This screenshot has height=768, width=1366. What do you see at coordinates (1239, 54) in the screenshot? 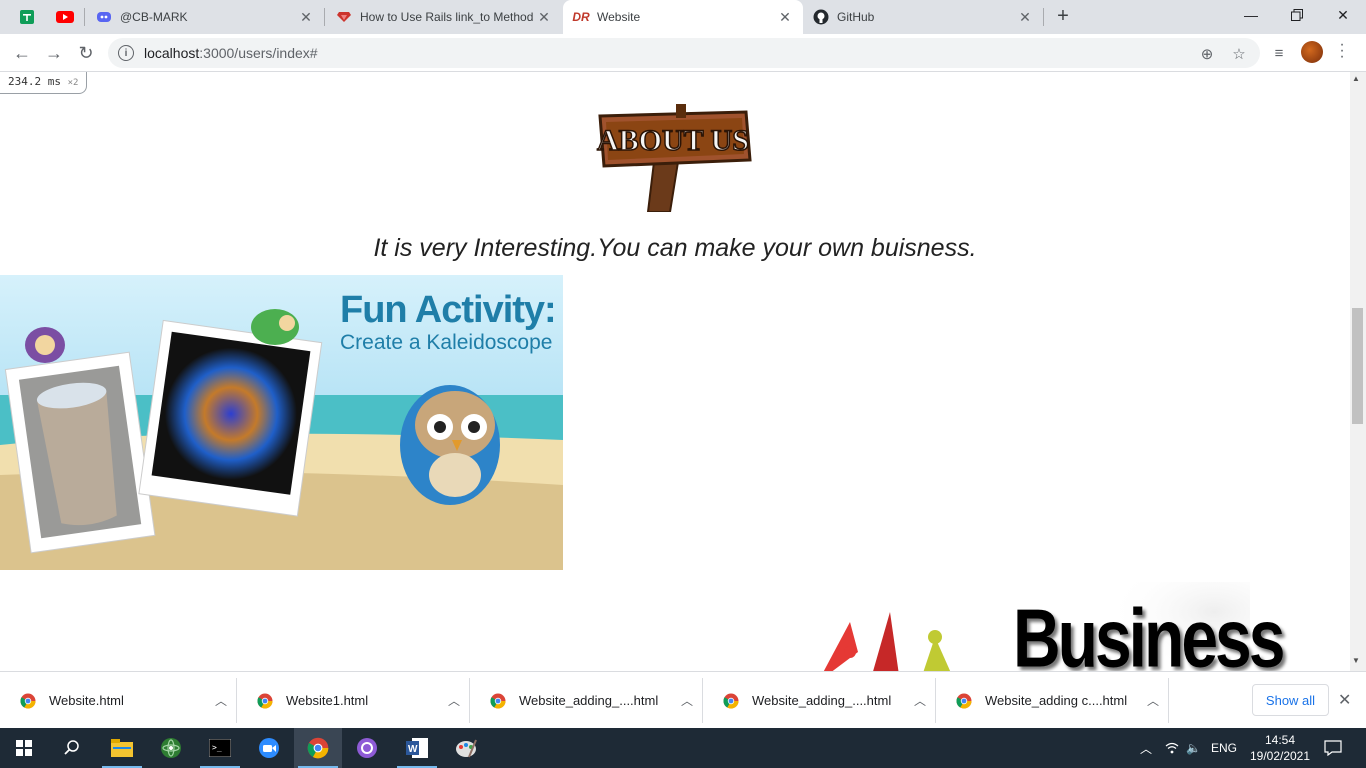
I see `star-icon: ☆` at bounding box center [1239, 54].